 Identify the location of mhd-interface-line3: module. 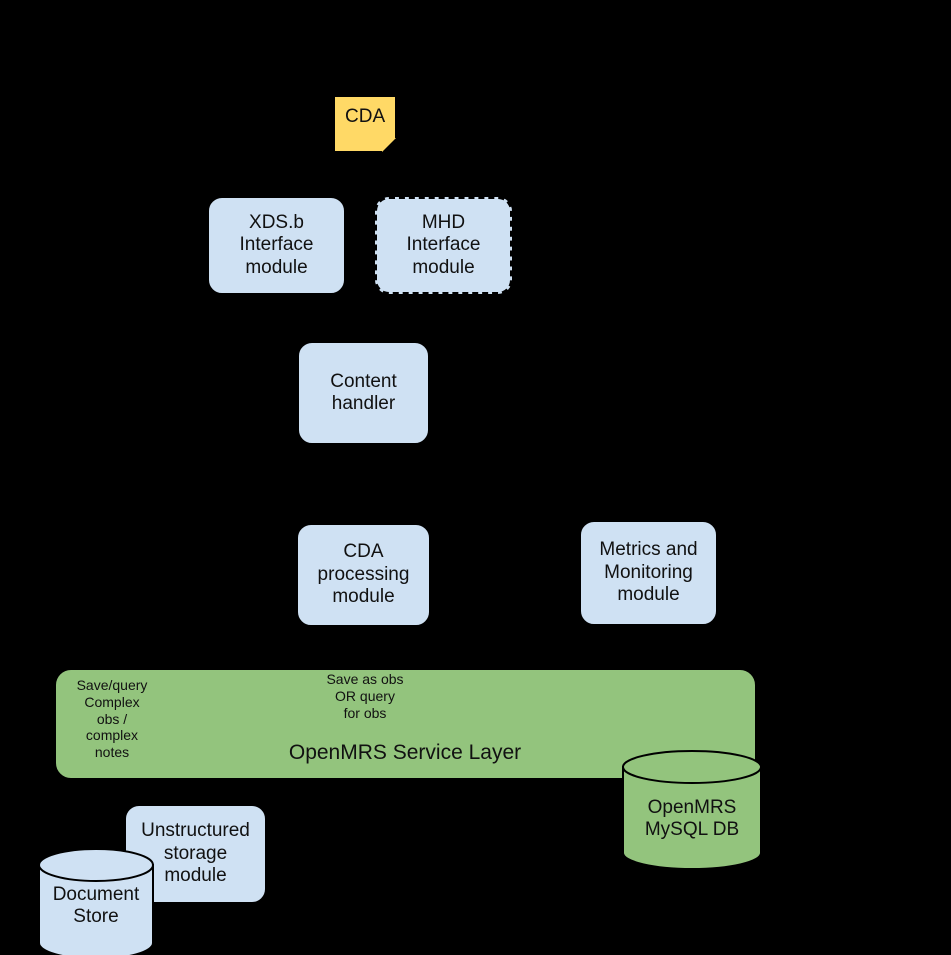
(443, 267).